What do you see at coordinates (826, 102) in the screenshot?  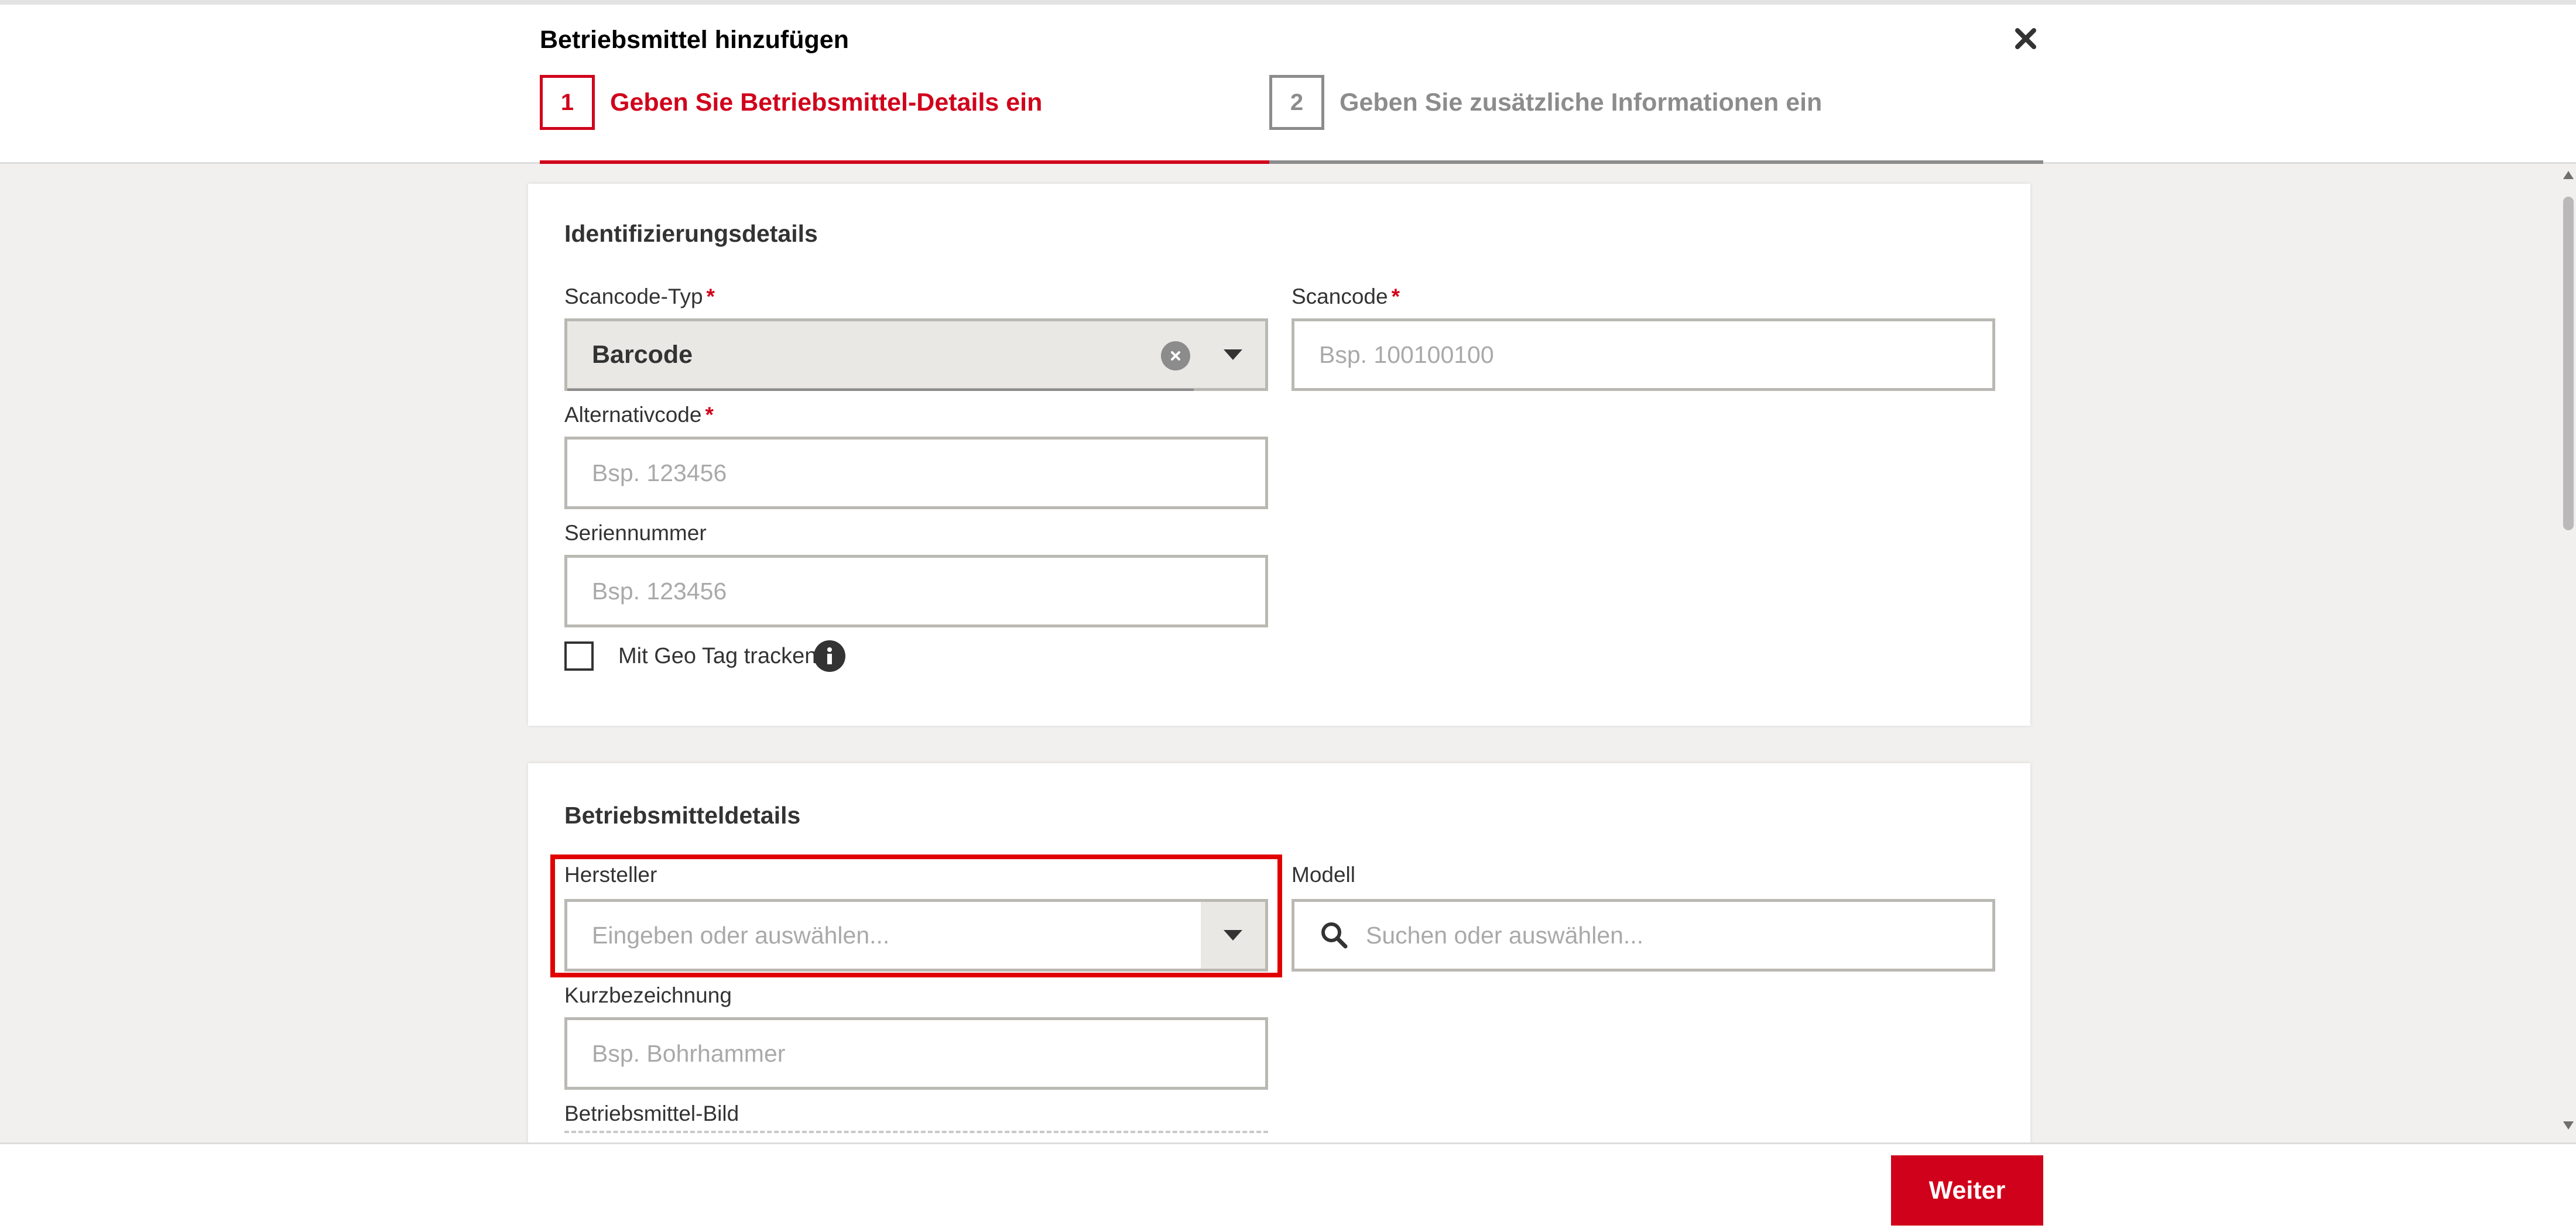 I see `step-1-label: Geben Sie Betriebsmittel-Details ein` at bounding box center [826, 102].